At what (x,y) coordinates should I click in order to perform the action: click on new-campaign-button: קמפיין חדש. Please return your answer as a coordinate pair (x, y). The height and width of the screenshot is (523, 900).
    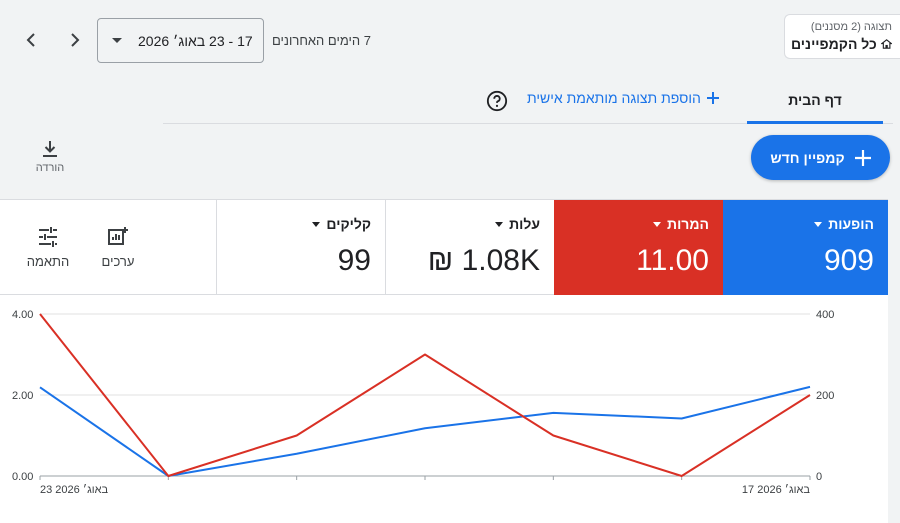
    Looking at the image, I should click on (820, 157).